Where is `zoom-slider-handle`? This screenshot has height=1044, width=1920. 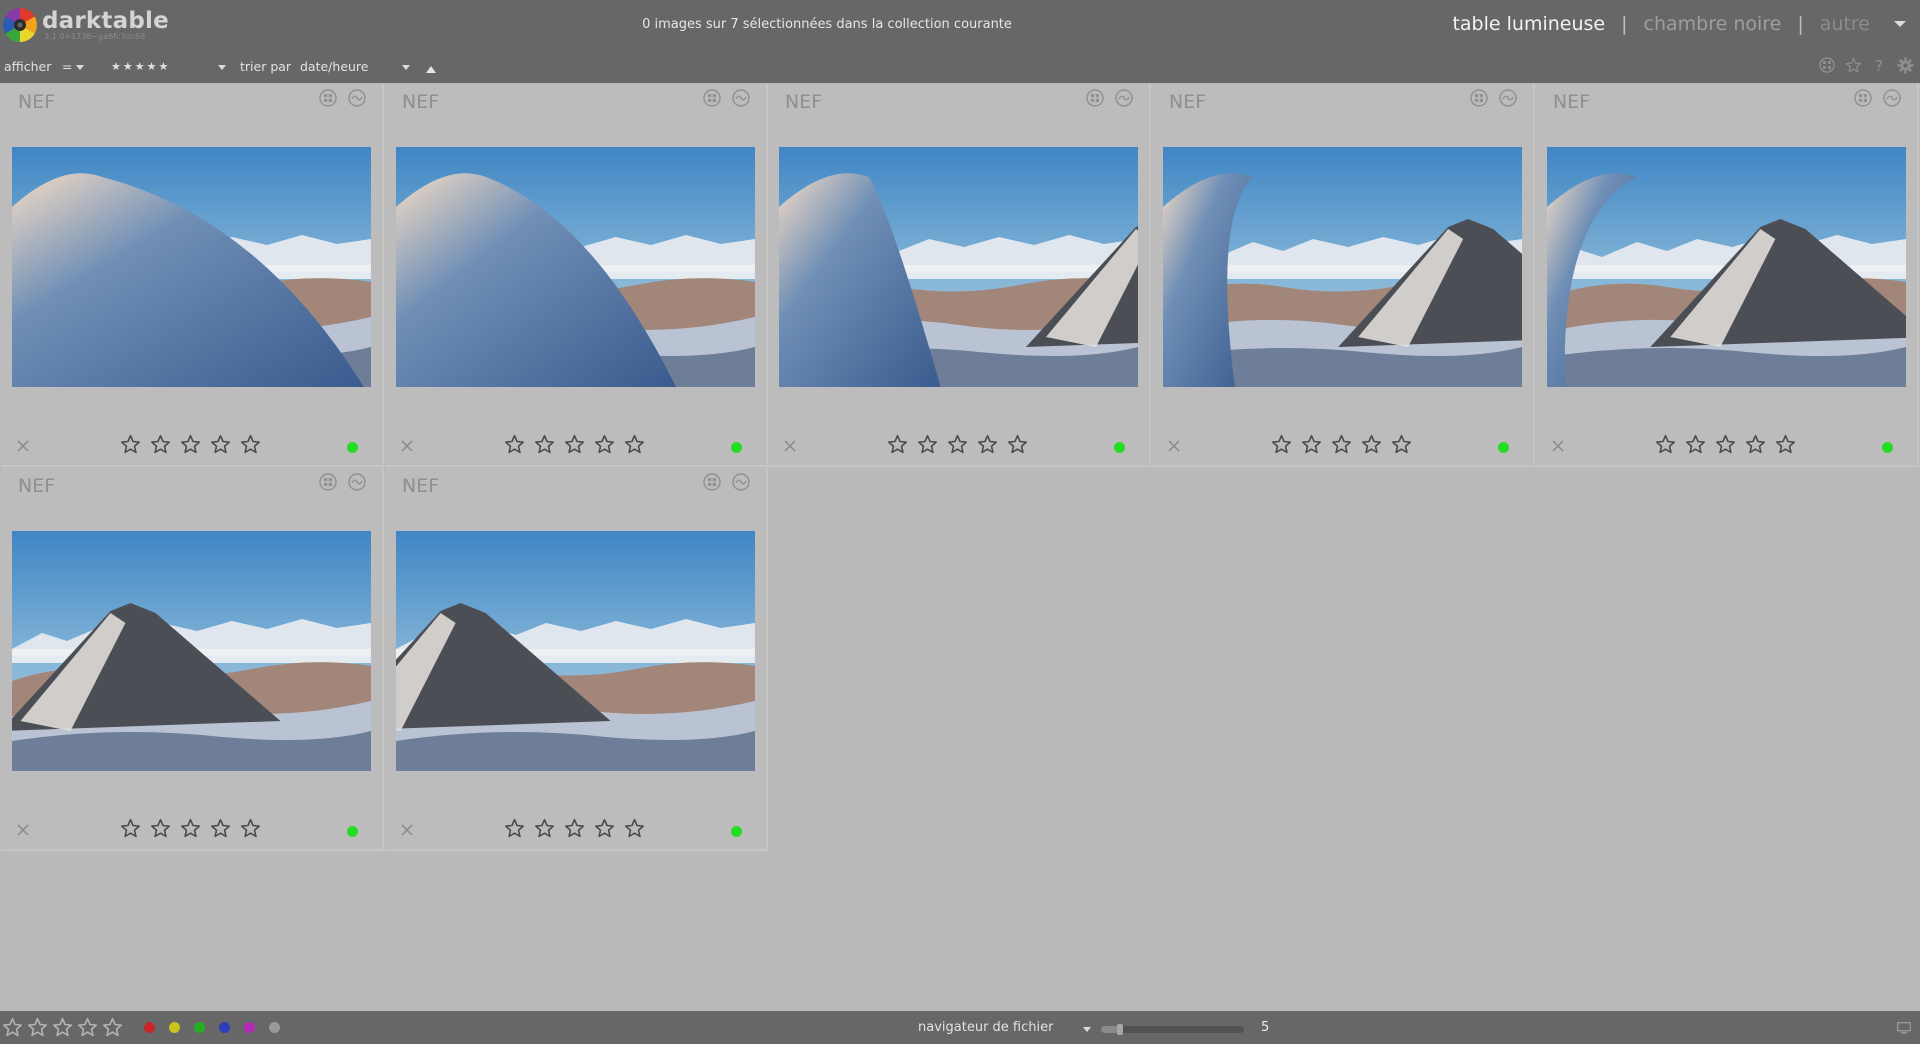 zoom-slider-handle is located at coordinates (1120, 1029).